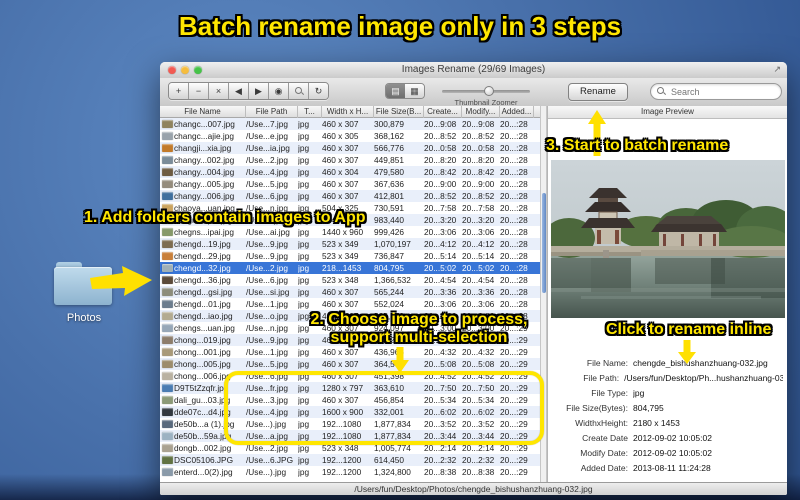 The image size is (800, 500). I want to click on add-button: +, so click(179, 91).